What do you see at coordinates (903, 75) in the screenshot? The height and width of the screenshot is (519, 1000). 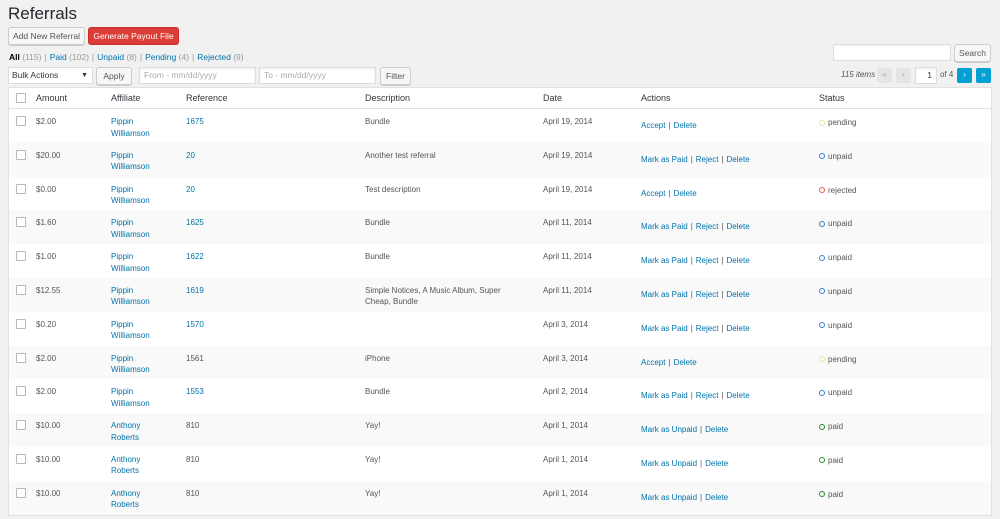 I see `prev-page-button: ‹` at bounding box center [903, 75].